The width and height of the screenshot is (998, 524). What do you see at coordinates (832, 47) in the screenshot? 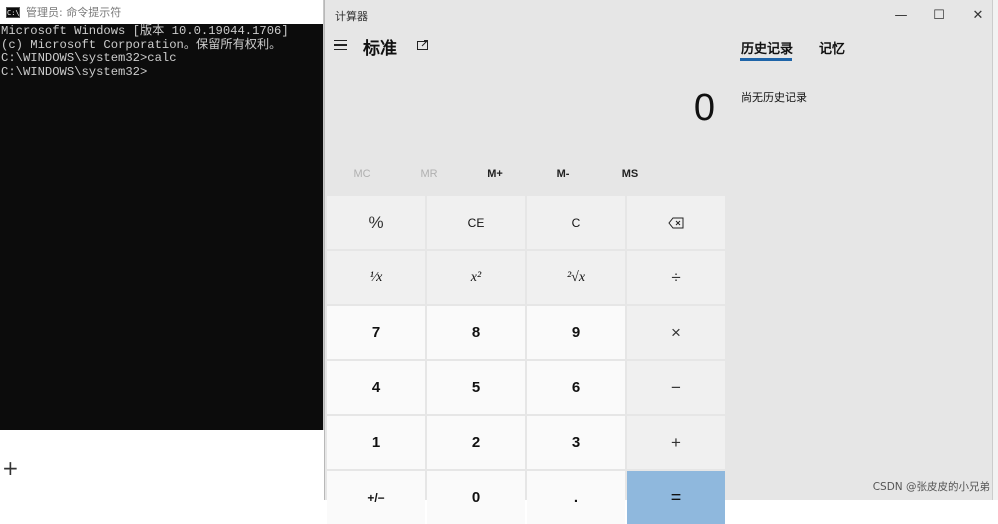
I see `tab-memory: 记忆` at bounding box center [832, 47].